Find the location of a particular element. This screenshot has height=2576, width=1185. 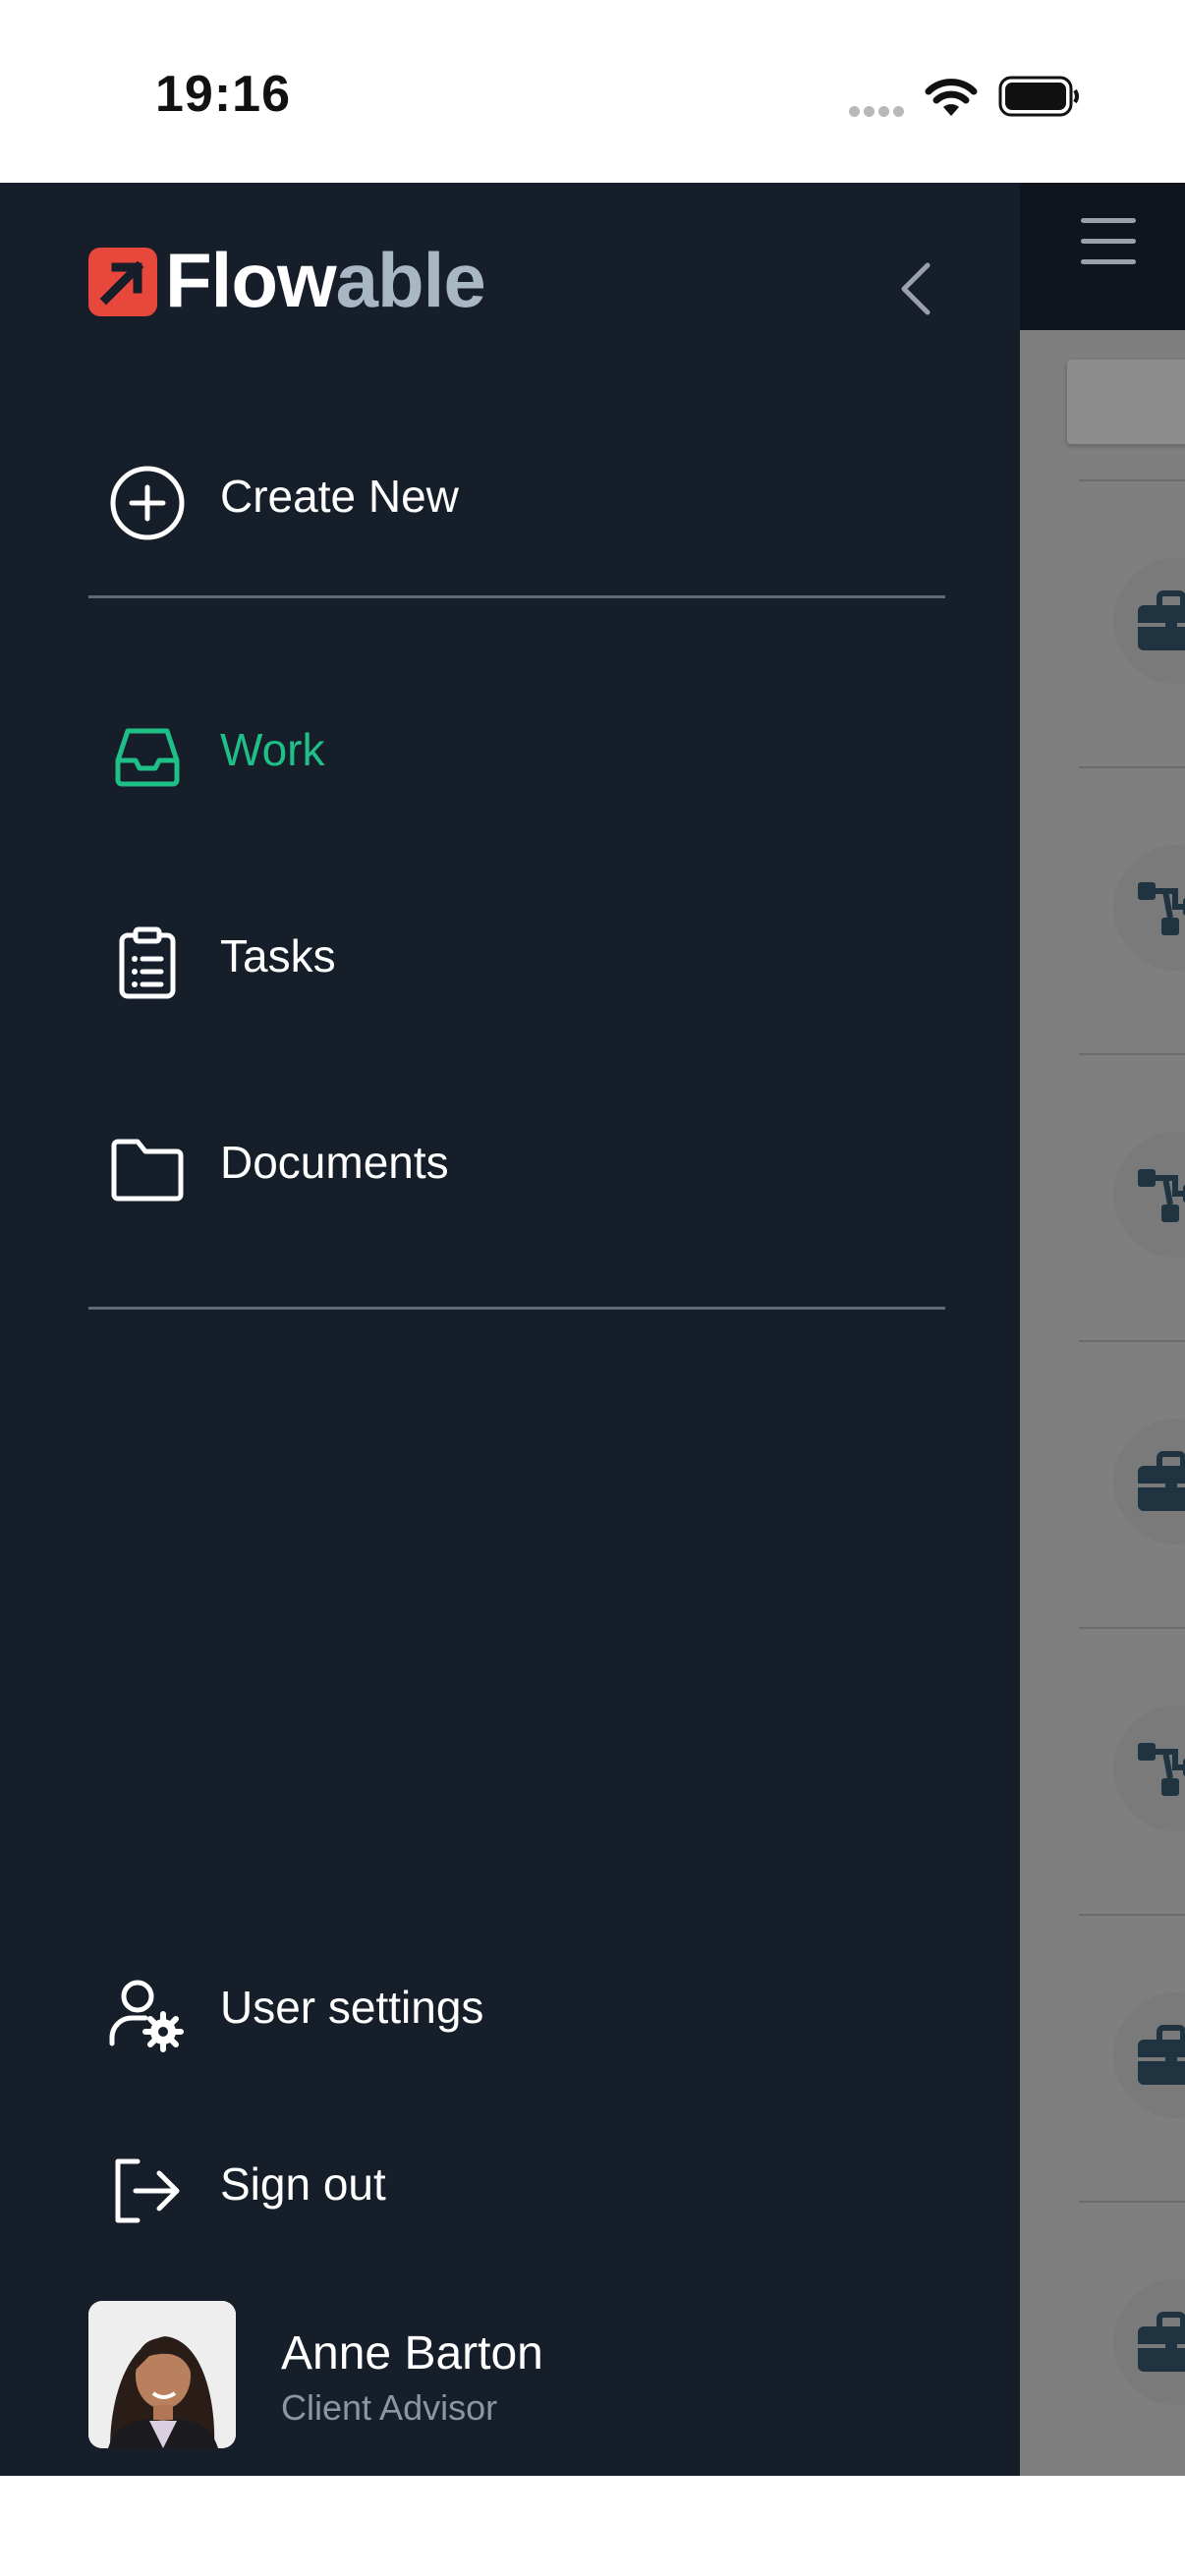

sidebar-item-documents: Documents is located at coordinates (510, 1160).